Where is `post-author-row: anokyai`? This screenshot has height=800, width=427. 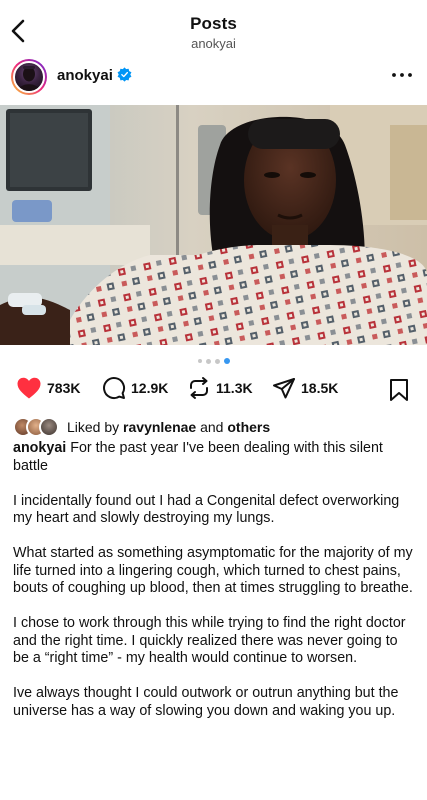
post-author-row: anokyai is located at coordinates (213, 80).